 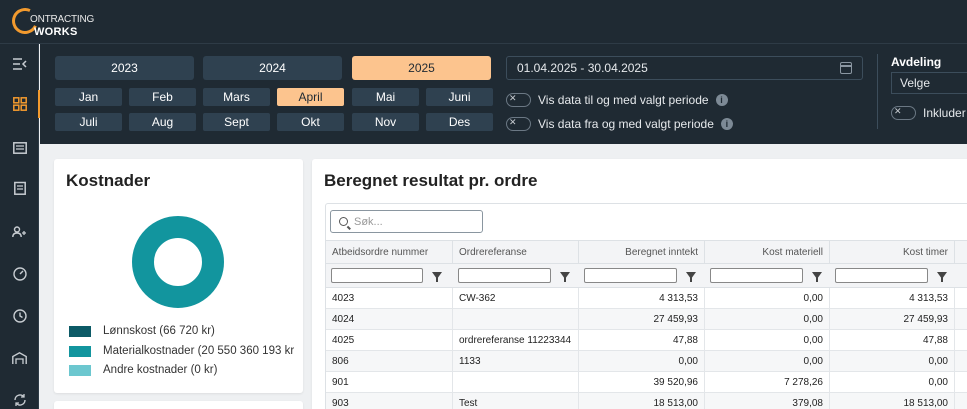 I want to click on logo-line2: WORKS, so click(x=56, y=32).